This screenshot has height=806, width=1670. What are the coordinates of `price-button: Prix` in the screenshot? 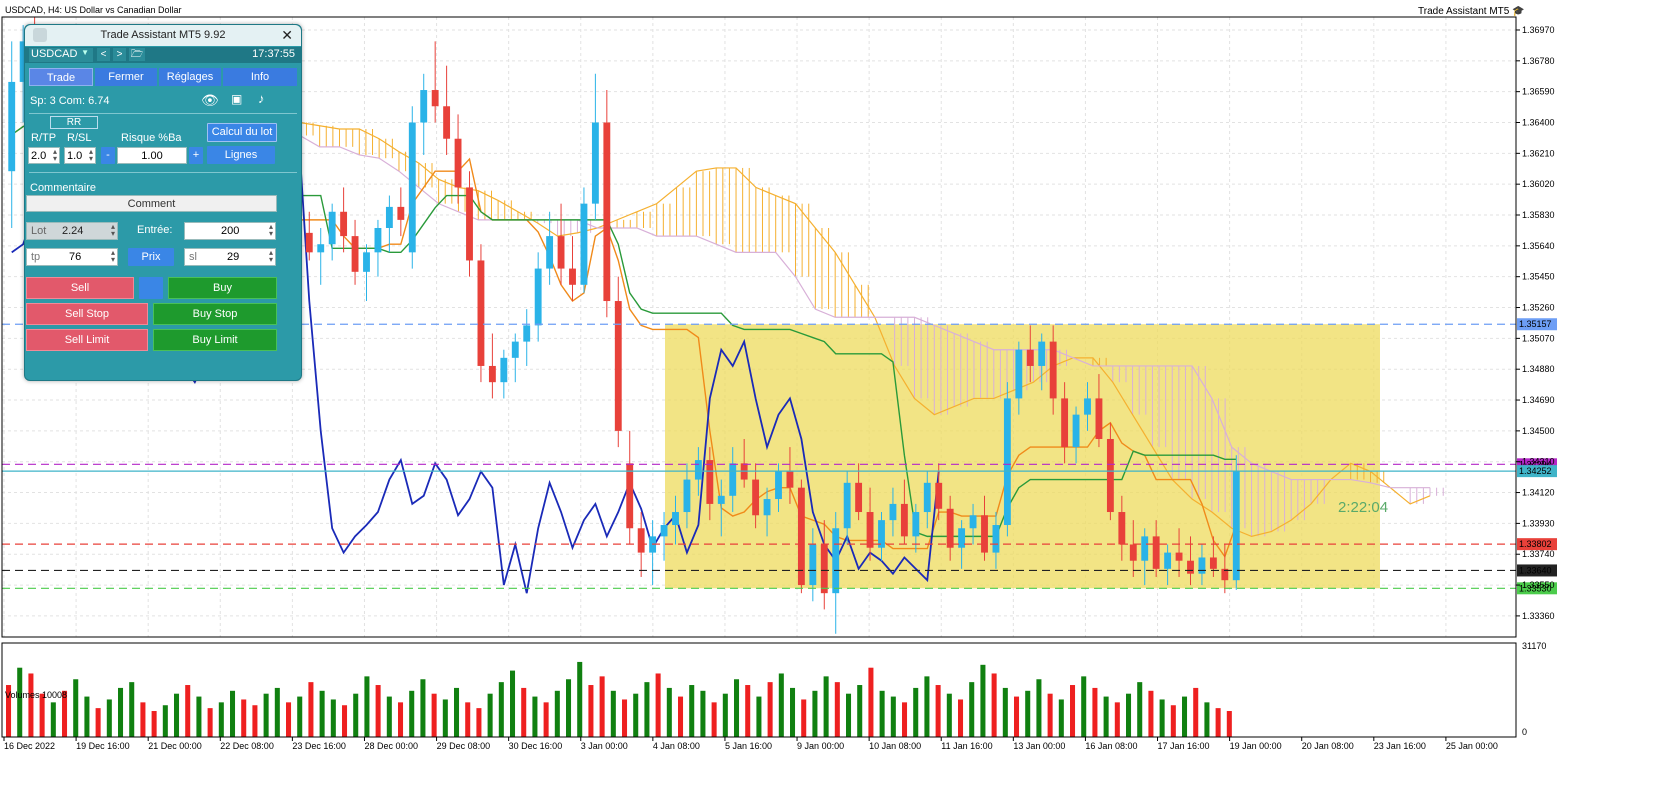 It's located at (151, 257).